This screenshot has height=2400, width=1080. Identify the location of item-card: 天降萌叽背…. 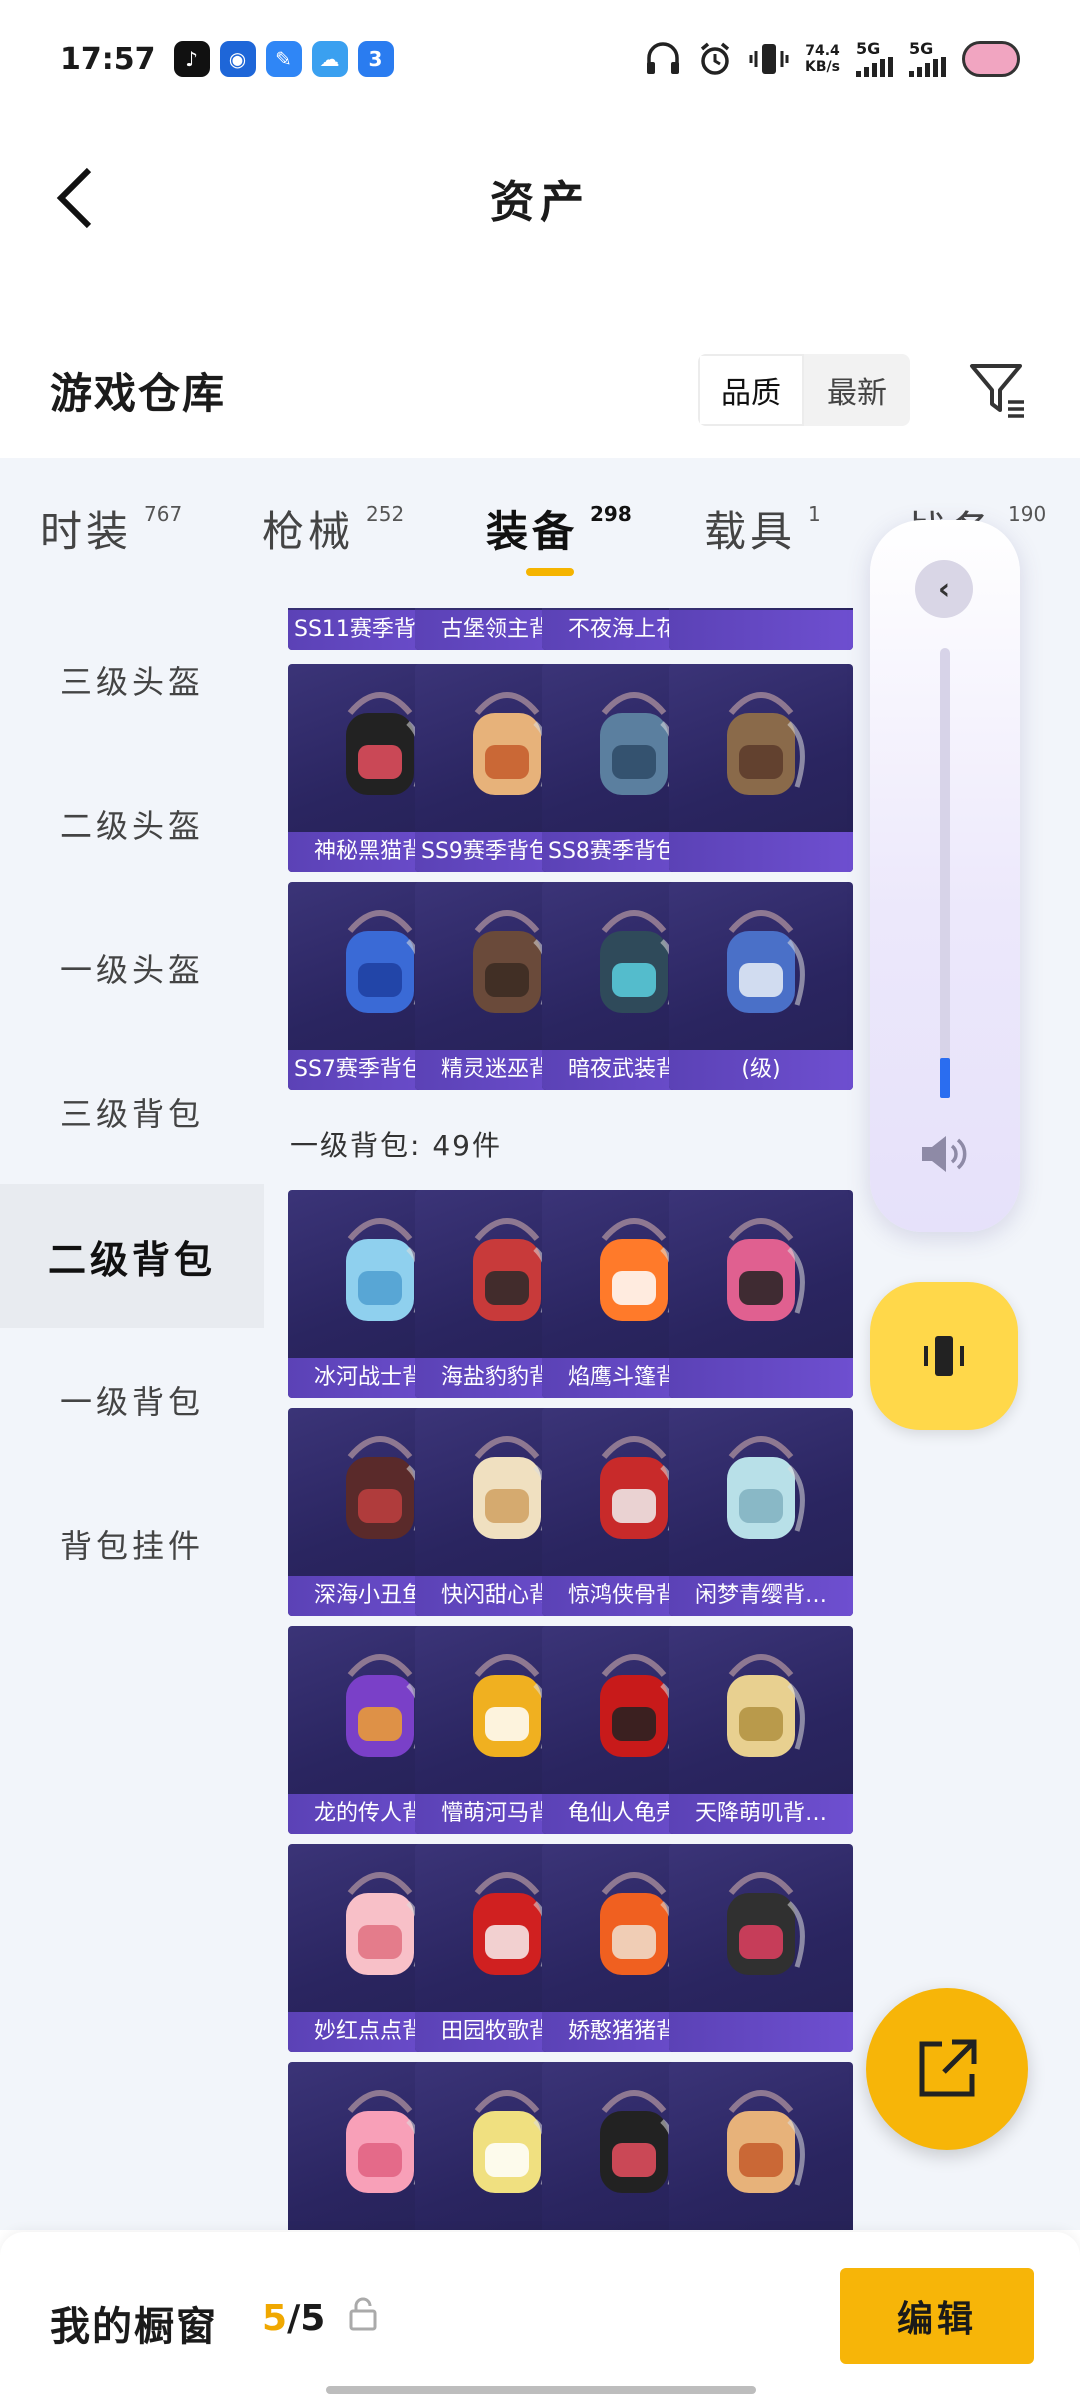
(761, 1730).